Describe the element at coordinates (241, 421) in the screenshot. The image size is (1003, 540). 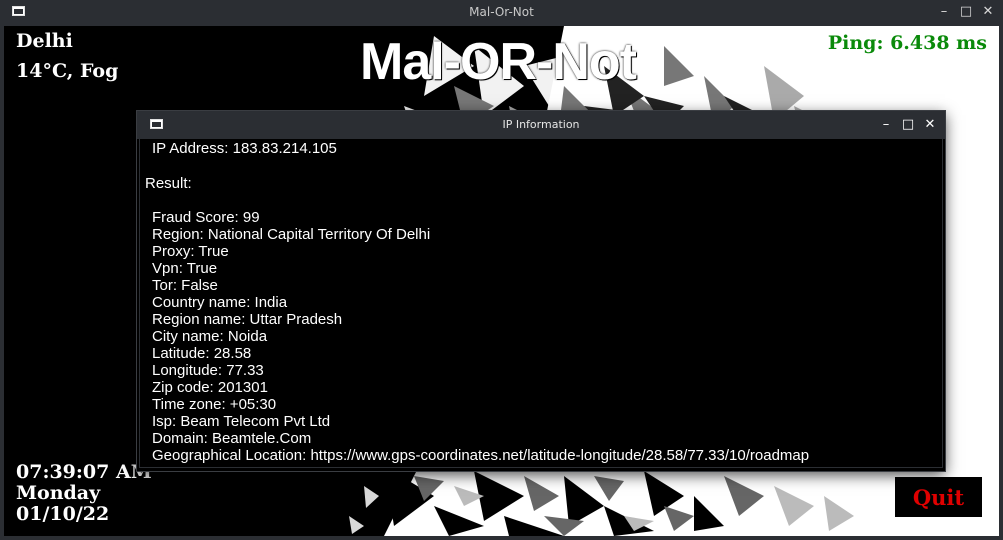
I see `field-line: Isp: Beam Telecom Pvt Ltd` at that location.